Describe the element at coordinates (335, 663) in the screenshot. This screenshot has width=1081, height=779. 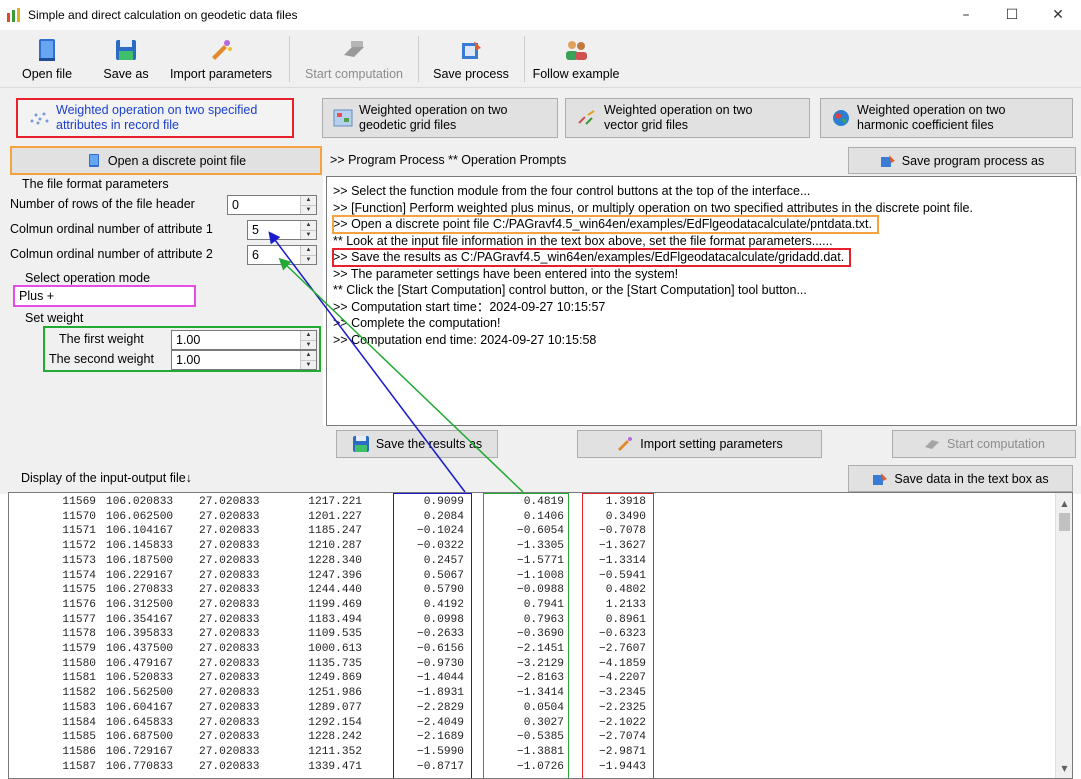
I see `data-cell: 1135.735` at that location.